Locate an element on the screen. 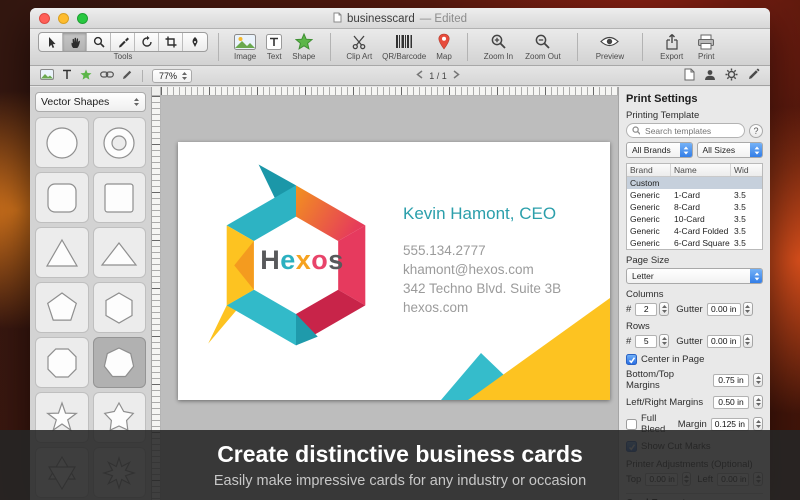 The image size is (800, 500). center-in-page-checkbox is located at coordinates (631, 359).